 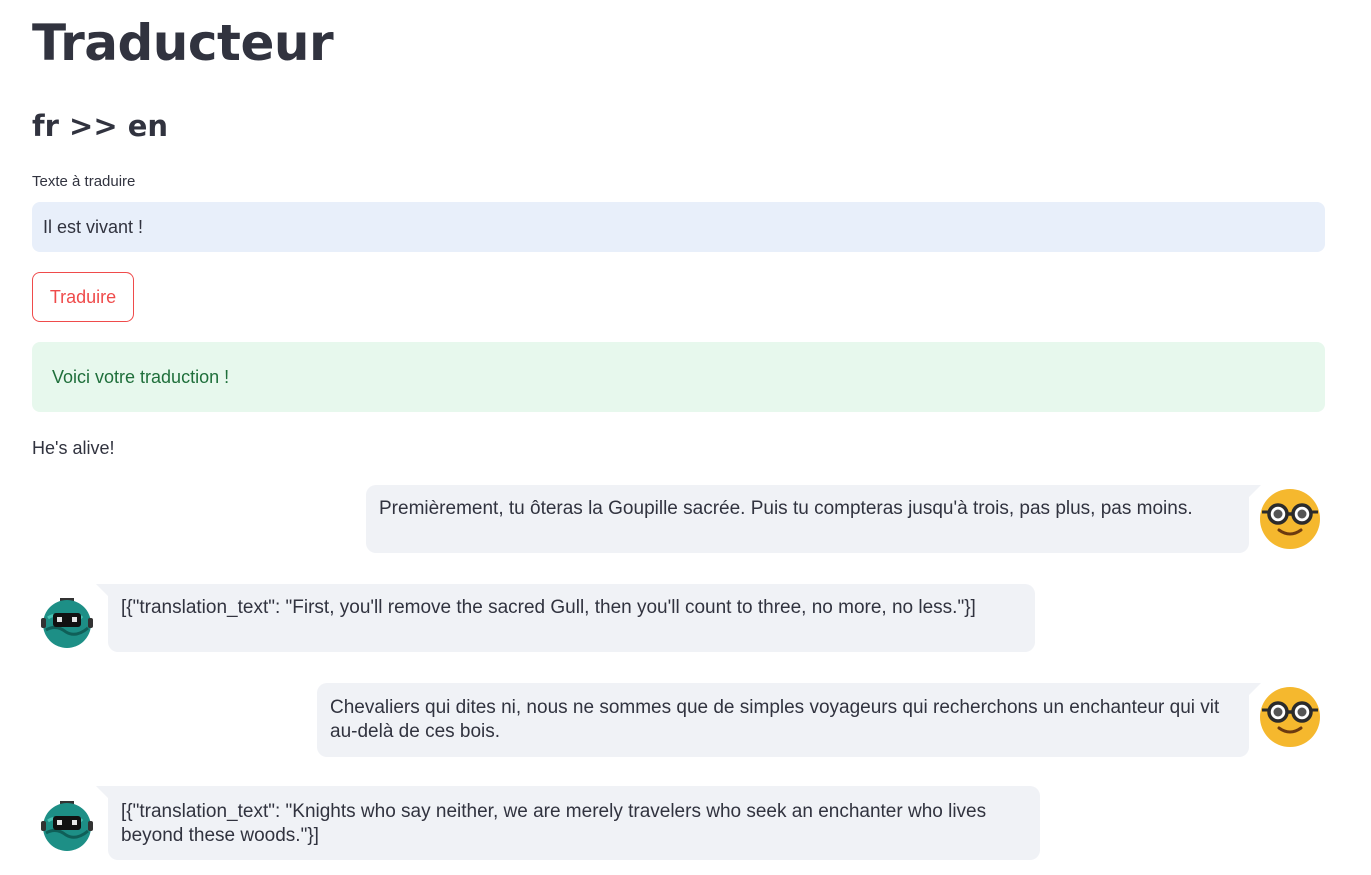 What do you see at coordinates (83, 297) in the screenshot?
I see `translate-button: Traduire` at bounding box center [83, 297].